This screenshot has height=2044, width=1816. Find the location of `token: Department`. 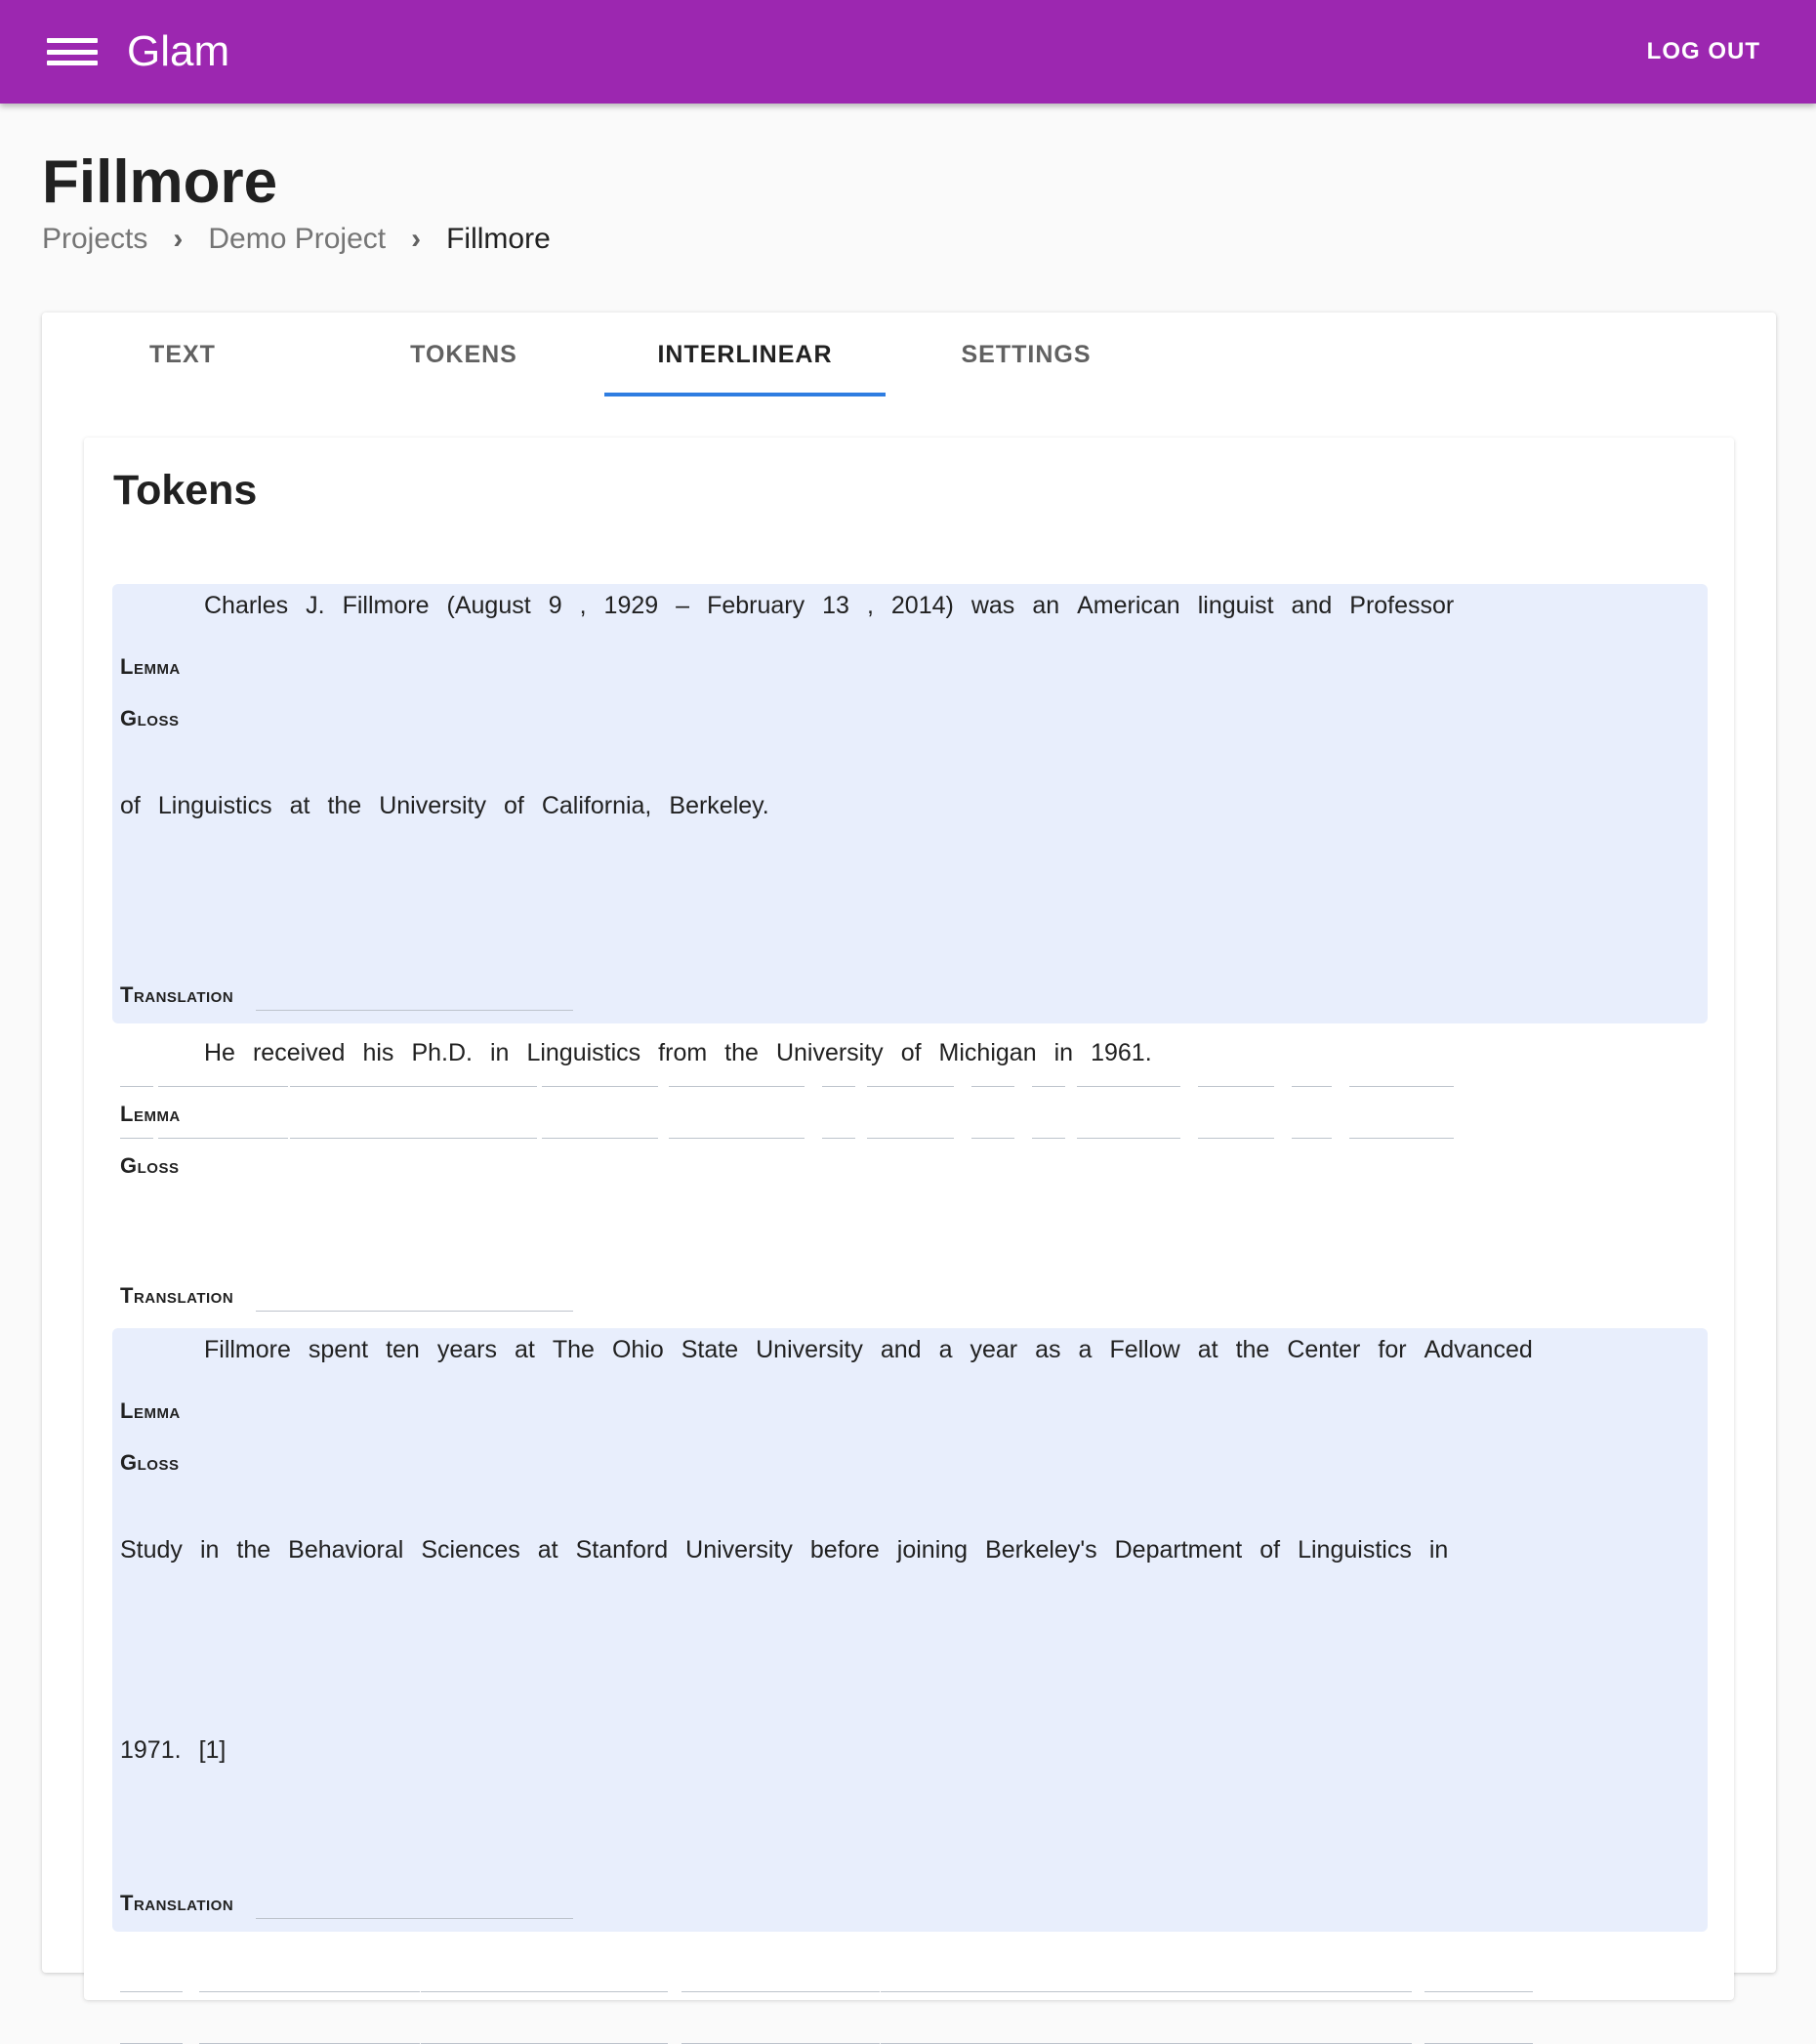

token: Department is located at coordinates (1179, 1550).